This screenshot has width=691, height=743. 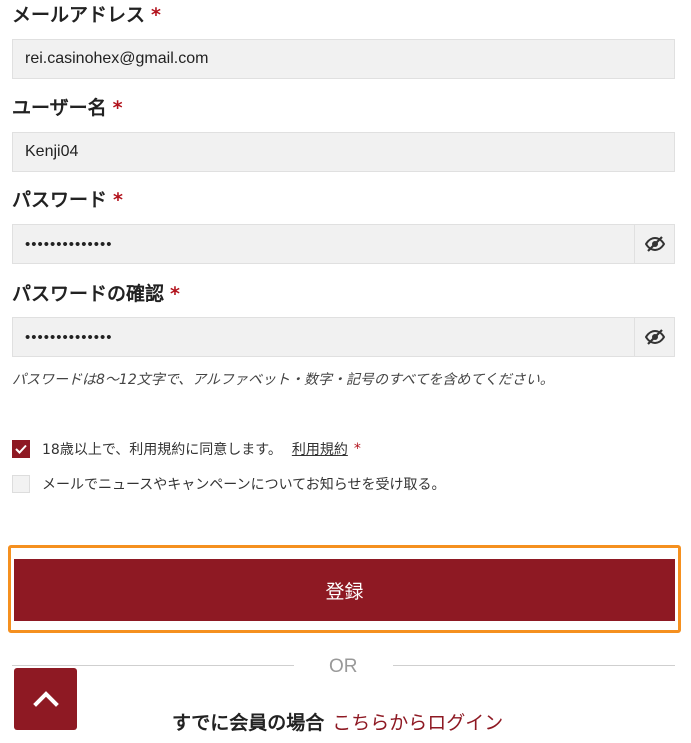 What do you see at coordinates (343, 666) in the screenshot?
I see `or-divider-text: OR` at bounding box center [343, 666].